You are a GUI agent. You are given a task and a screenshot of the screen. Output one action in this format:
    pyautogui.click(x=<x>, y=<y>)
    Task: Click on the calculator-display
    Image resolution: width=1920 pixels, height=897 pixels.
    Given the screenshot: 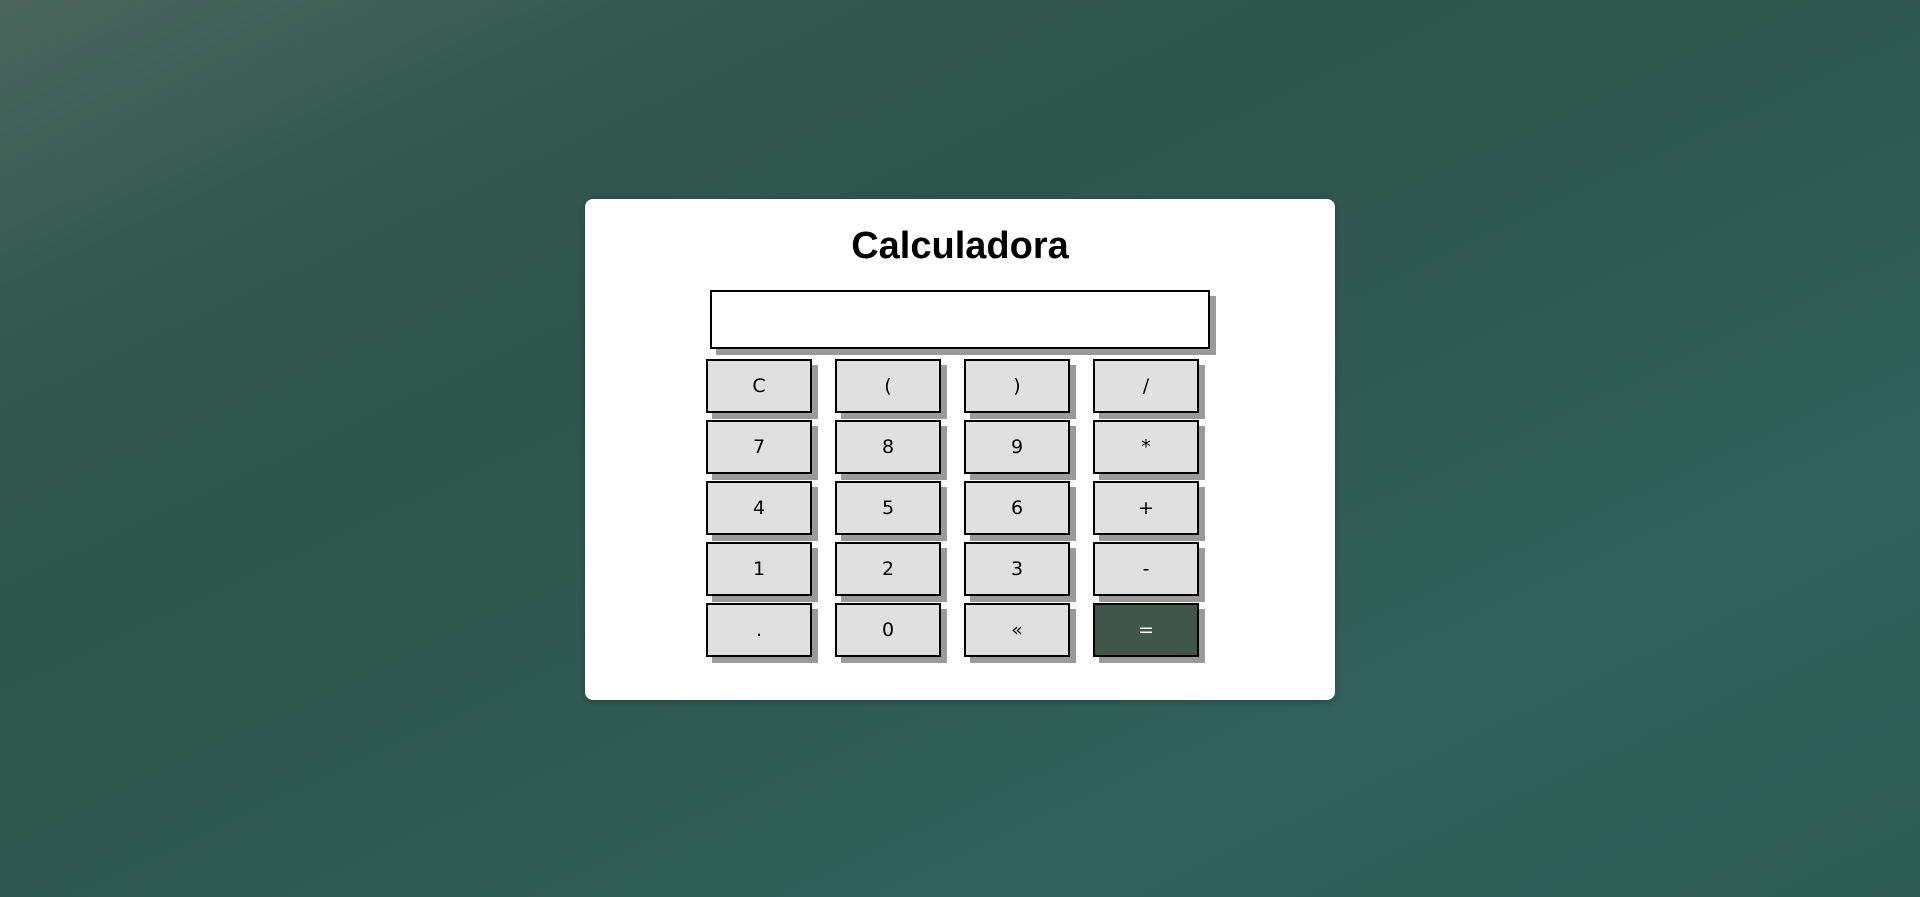 What is the action you would take?
    pyautogui.click(x=960, y=319)
    